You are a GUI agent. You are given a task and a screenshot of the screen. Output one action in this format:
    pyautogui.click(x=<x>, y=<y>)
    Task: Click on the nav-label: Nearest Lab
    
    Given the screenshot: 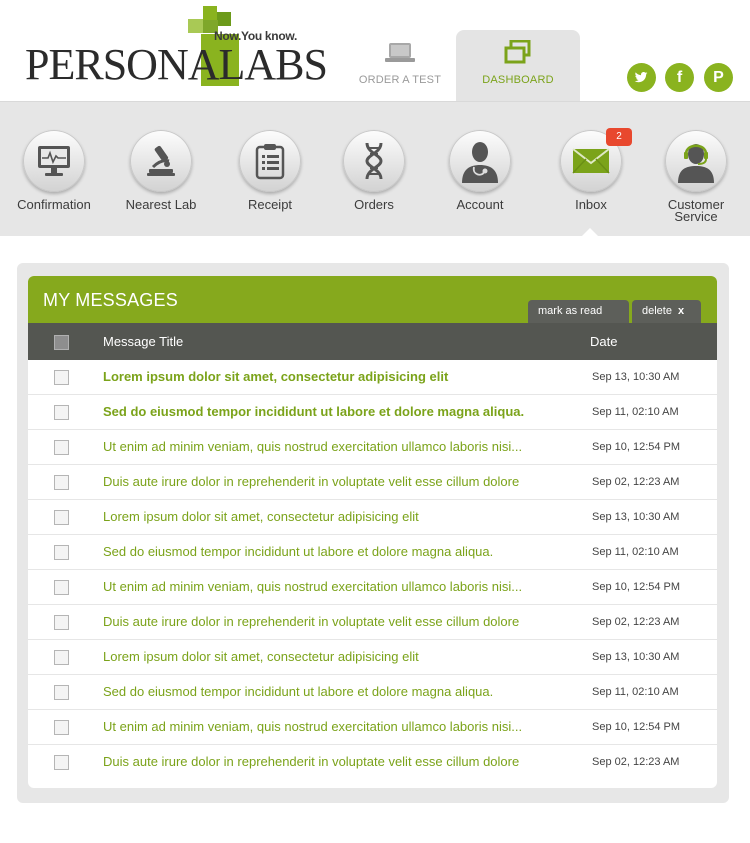 What is the action you would take?
    pyautogui.click(x=161, y=204)
    